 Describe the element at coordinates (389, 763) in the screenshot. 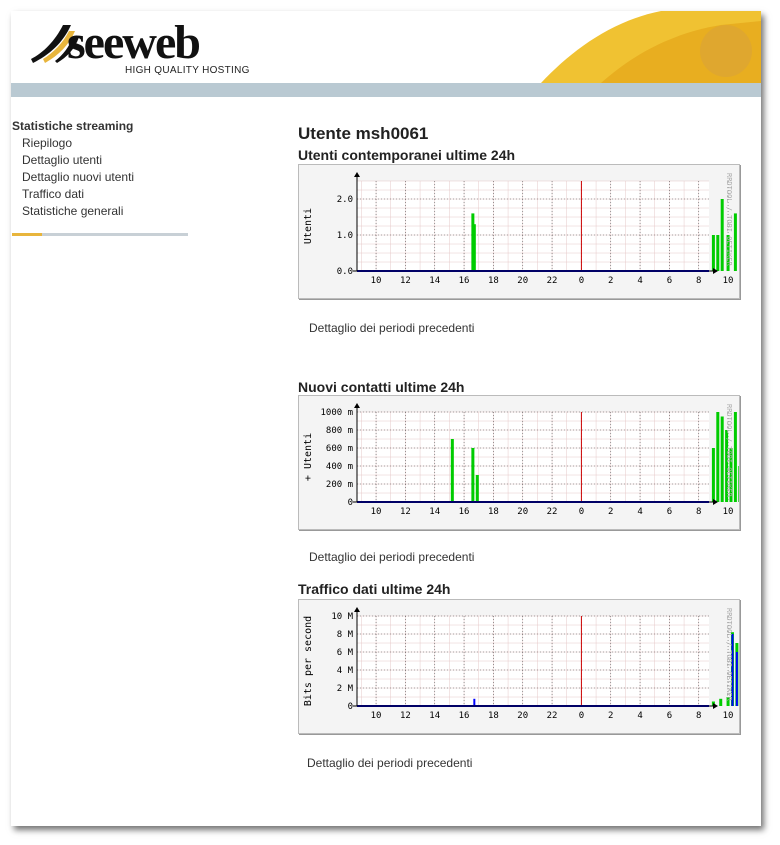

I see `link-periodi-traffico: Dettaglio dei periodi precedenti` at that location.